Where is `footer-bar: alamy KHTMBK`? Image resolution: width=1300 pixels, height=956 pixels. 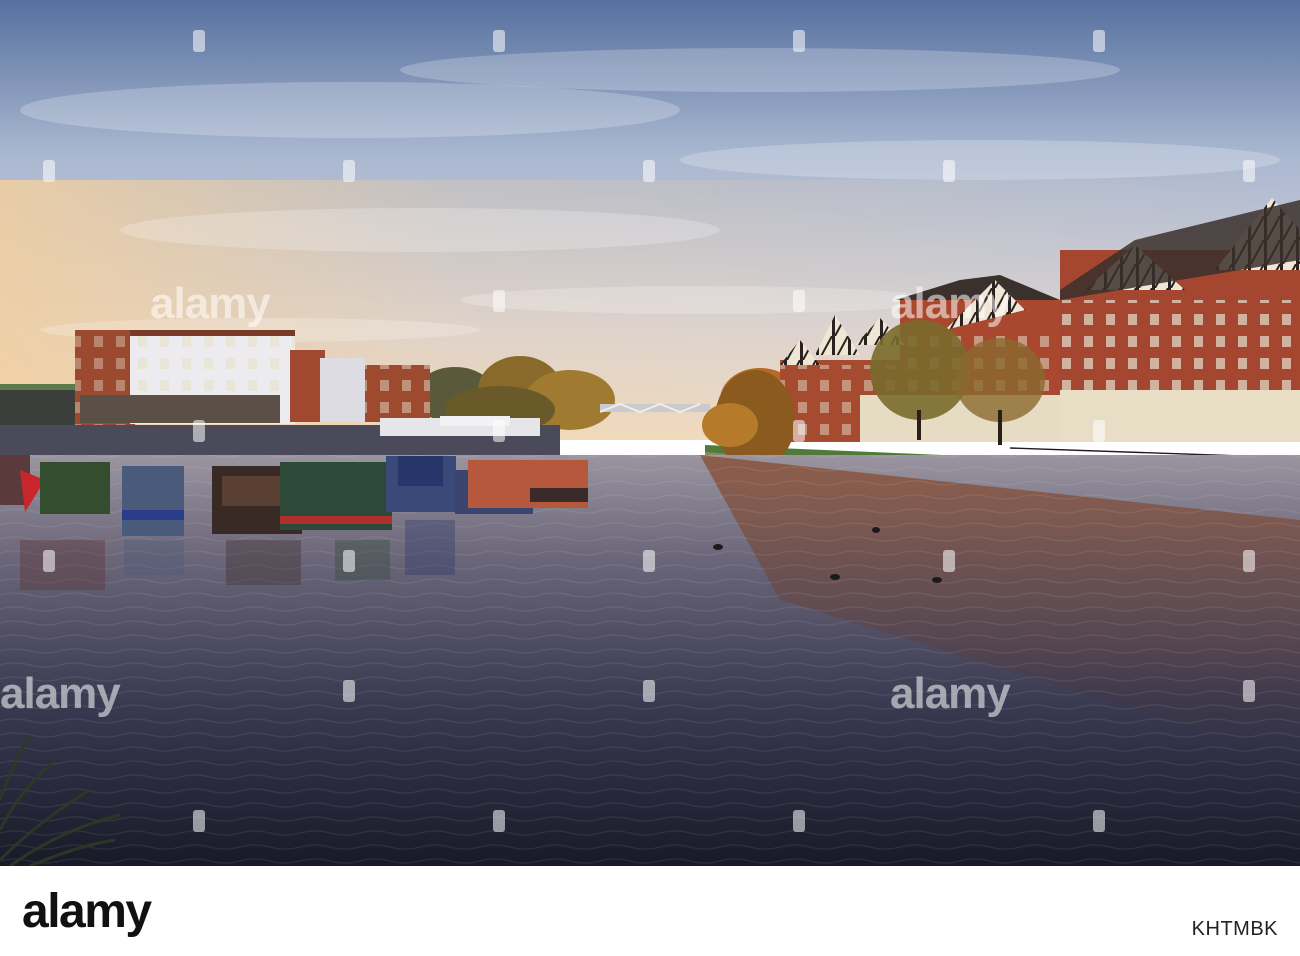 footer-bar: alamy KHTMBK is located at coordinates (650, 911).